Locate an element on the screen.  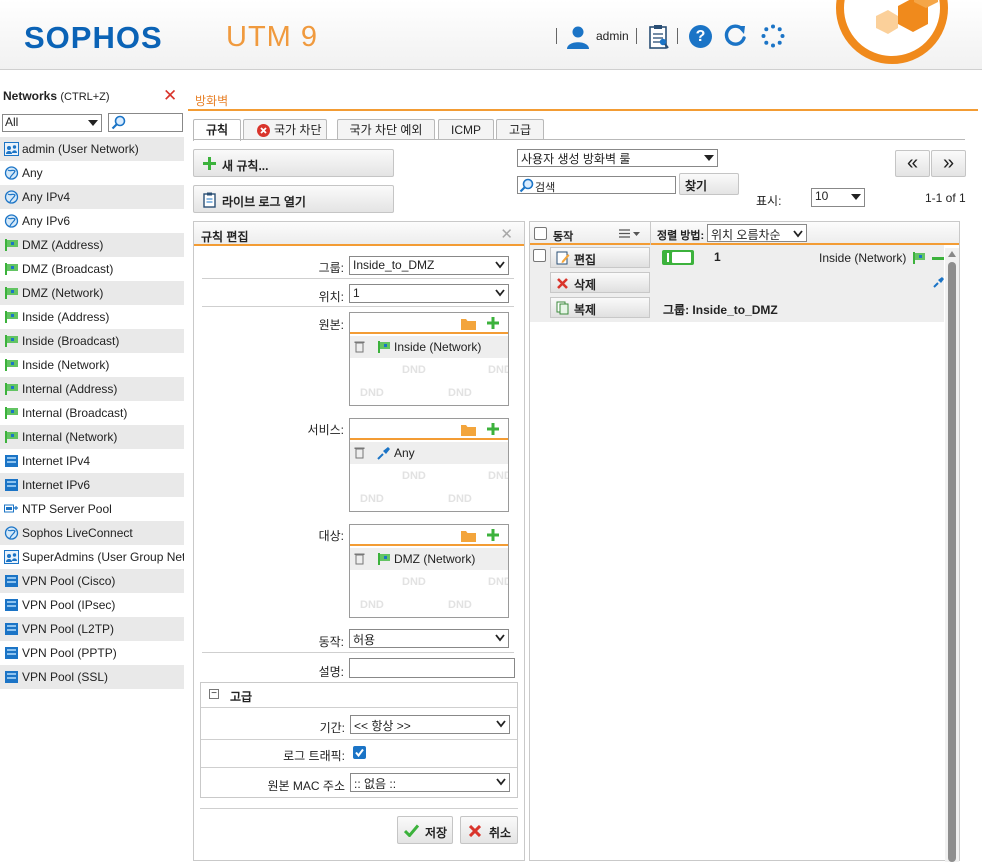
live-log-label: 라이브 로그 열기 is located at coordinates (264, 202).